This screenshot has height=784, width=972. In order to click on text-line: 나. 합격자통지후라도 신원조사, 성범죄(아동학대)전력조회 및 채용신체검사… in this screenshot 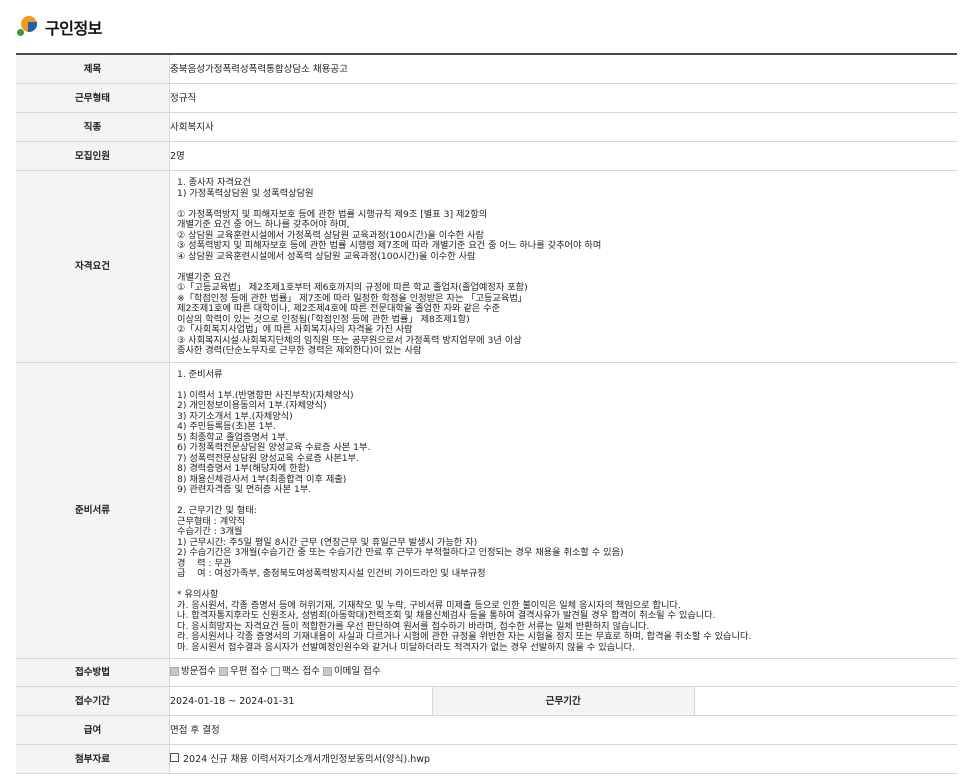, I will do `click(446, 615)`.